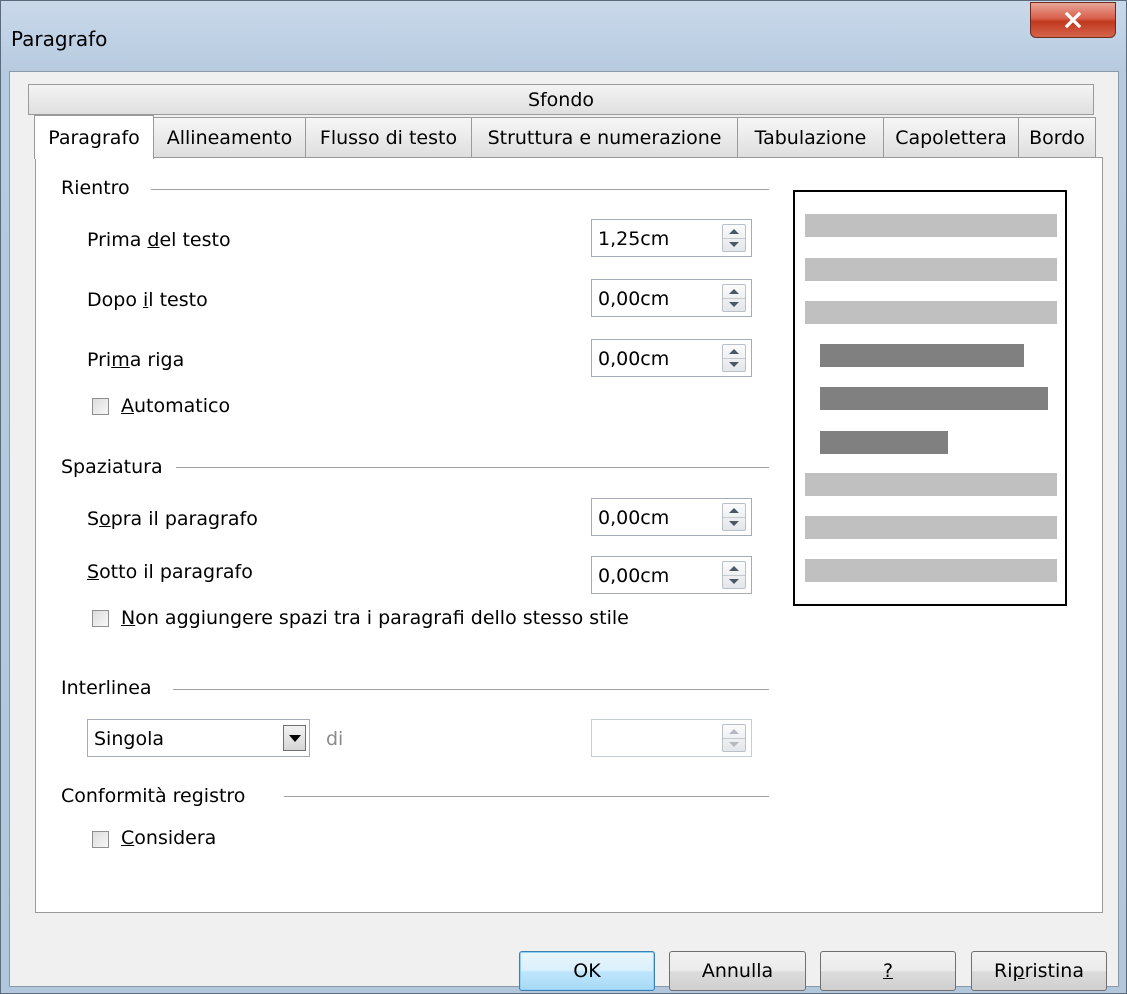 The height and width of the screenshot is (994, 1127). Describe the element at coordinates (100, 839) in the screenshot. I see `considera-checkbox` at that location.